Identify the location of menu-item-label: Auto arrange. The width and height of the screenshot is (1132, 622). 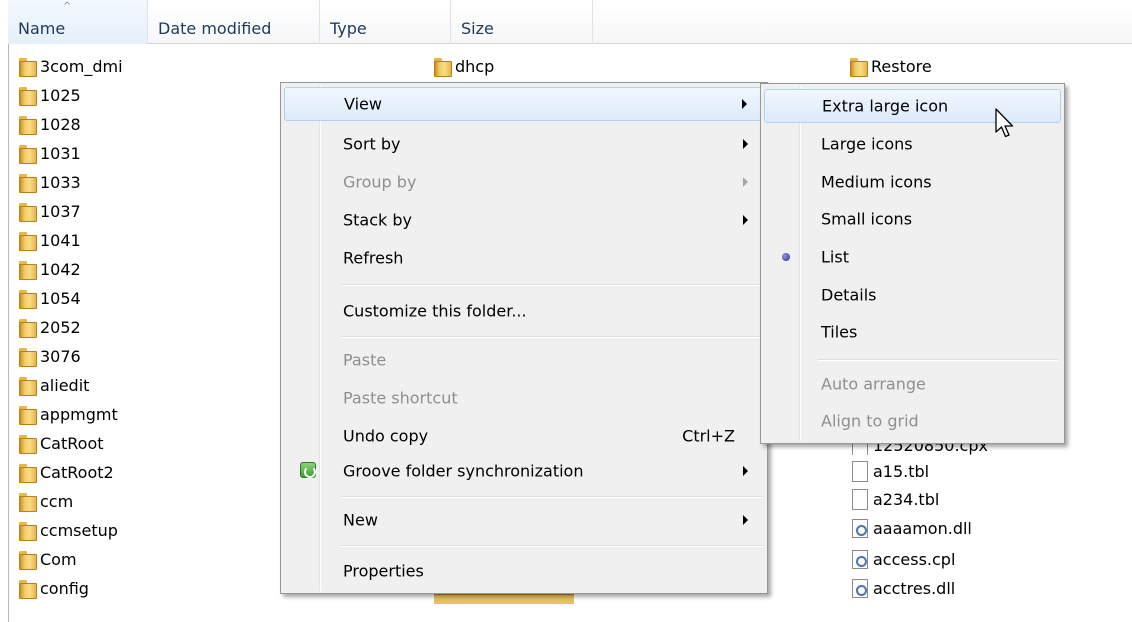
(873, 384).